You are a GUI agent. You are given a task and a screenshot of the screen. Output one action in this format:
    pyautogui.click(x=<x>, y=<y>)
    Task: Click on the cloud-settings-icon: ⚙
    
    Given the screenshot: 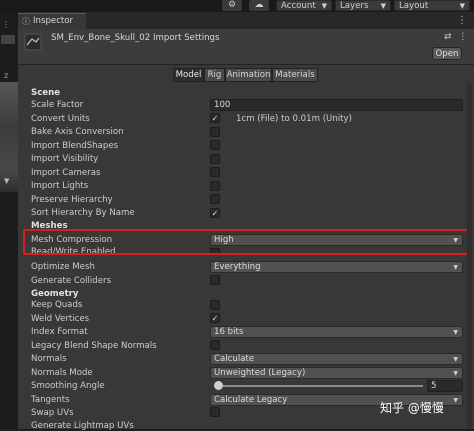 What is the action you would take?
    pyautogui.click(x=232, y=5)
    